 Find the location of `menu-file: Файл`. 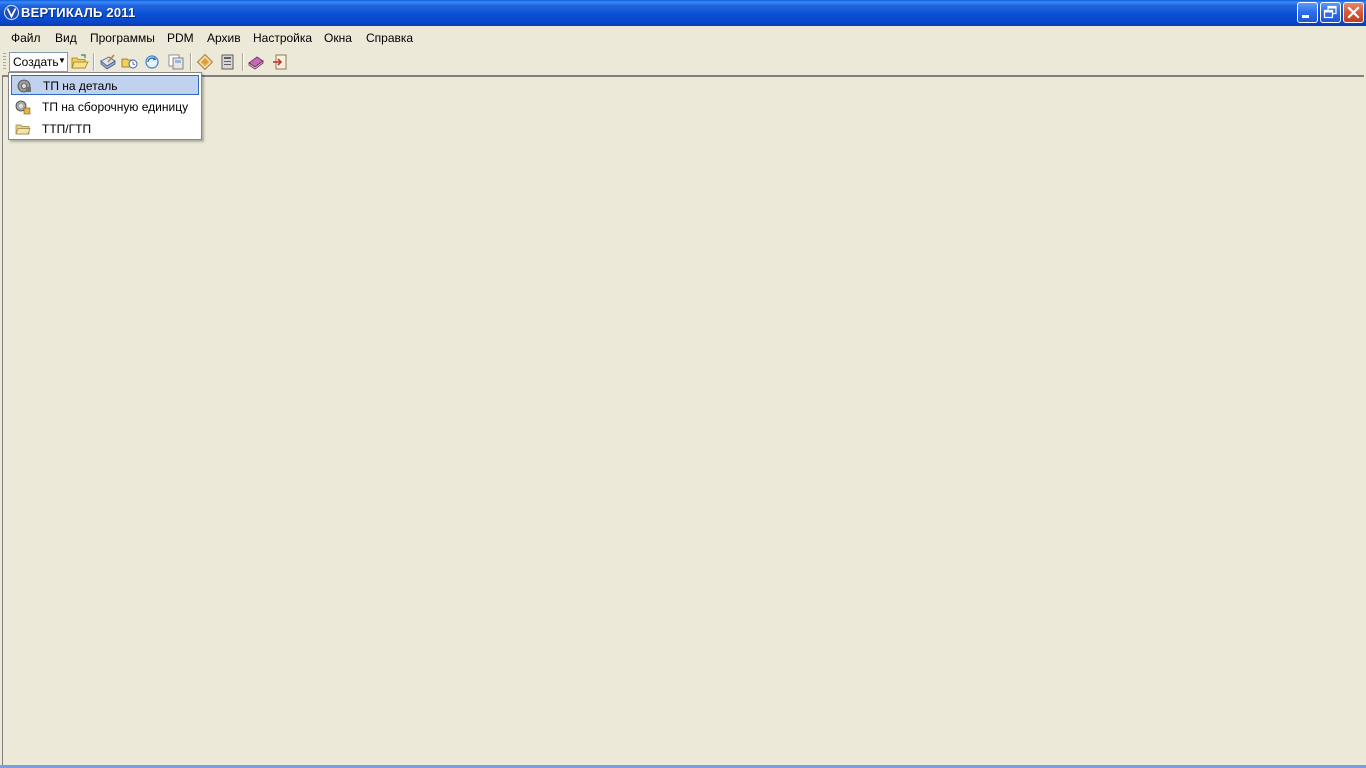

menu-file: Файл is located at coordinates (26, 38).